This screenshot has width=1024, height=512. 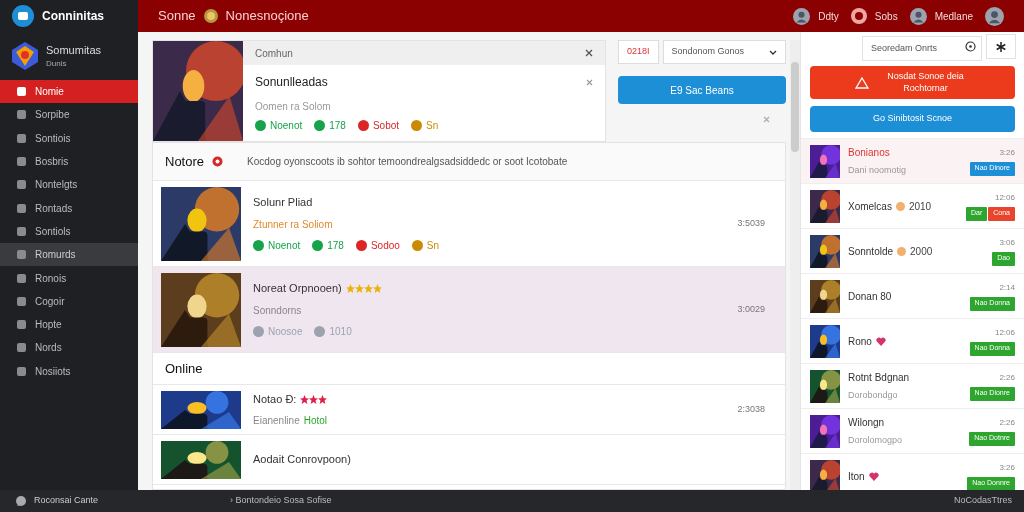 What do you see at coordinates (315, 421) in the screenshot?
I see `status-tag: Hotol` at bounding box center [315, 421].